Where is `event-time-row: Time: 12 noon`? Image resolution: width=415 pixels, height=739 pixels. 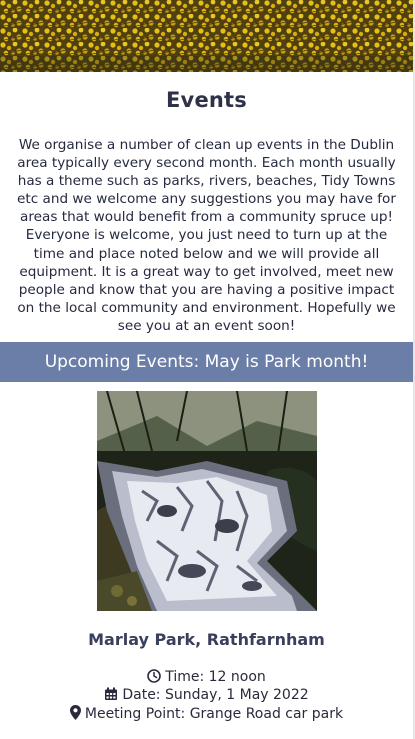 event-time-row: Time: 12 noon is located at coordinates (206, 678).